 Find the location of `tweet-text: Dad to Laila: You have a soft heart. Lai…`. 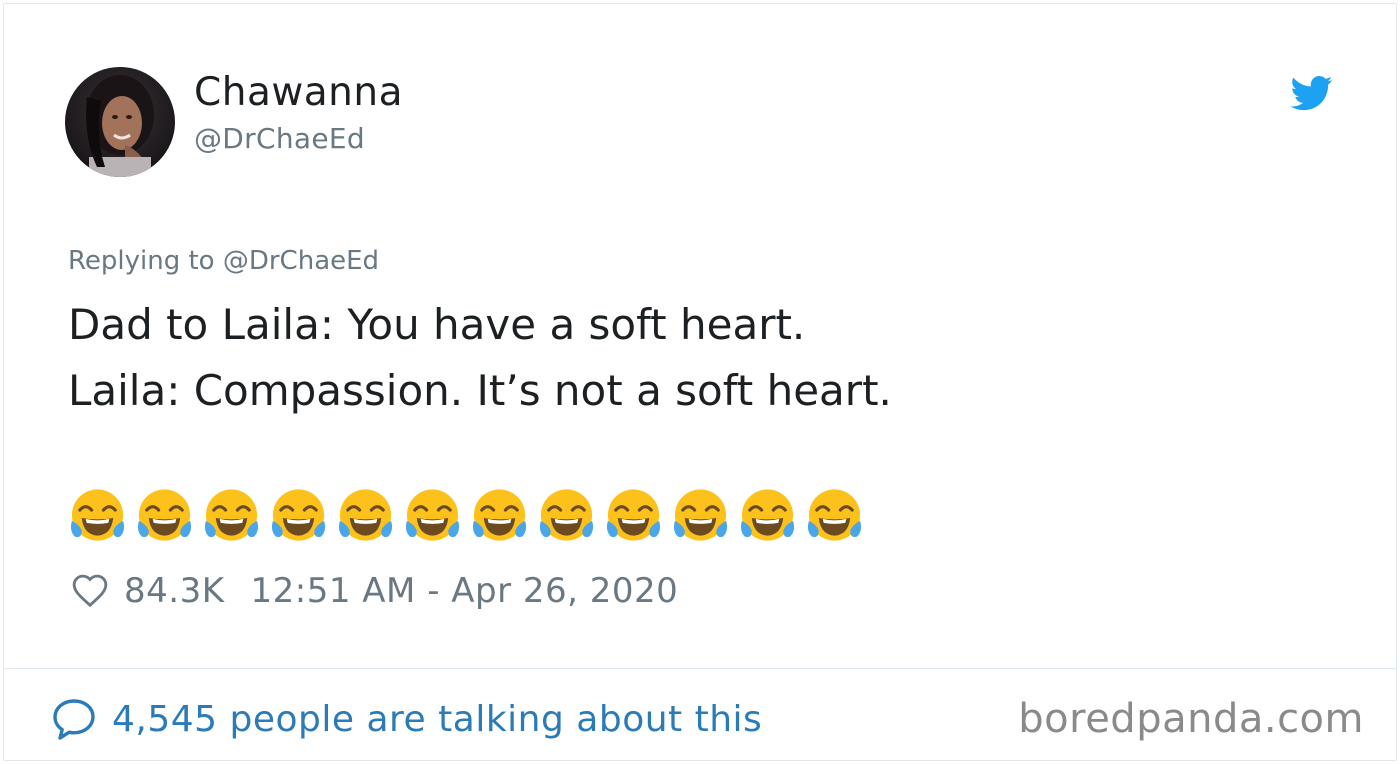

tweet-text: Dad to Laila: You have a soft heart. Lai… is located at coordinates (480, 358).